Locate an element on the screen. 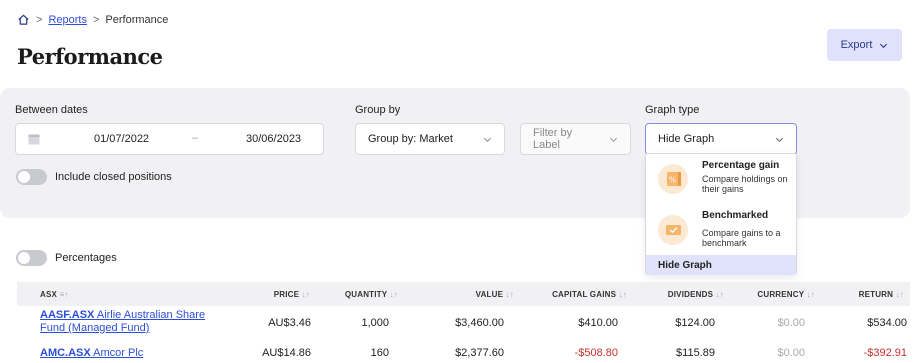 The image size is (917, 363). export-button: Export is located at coordinates (864, 45).